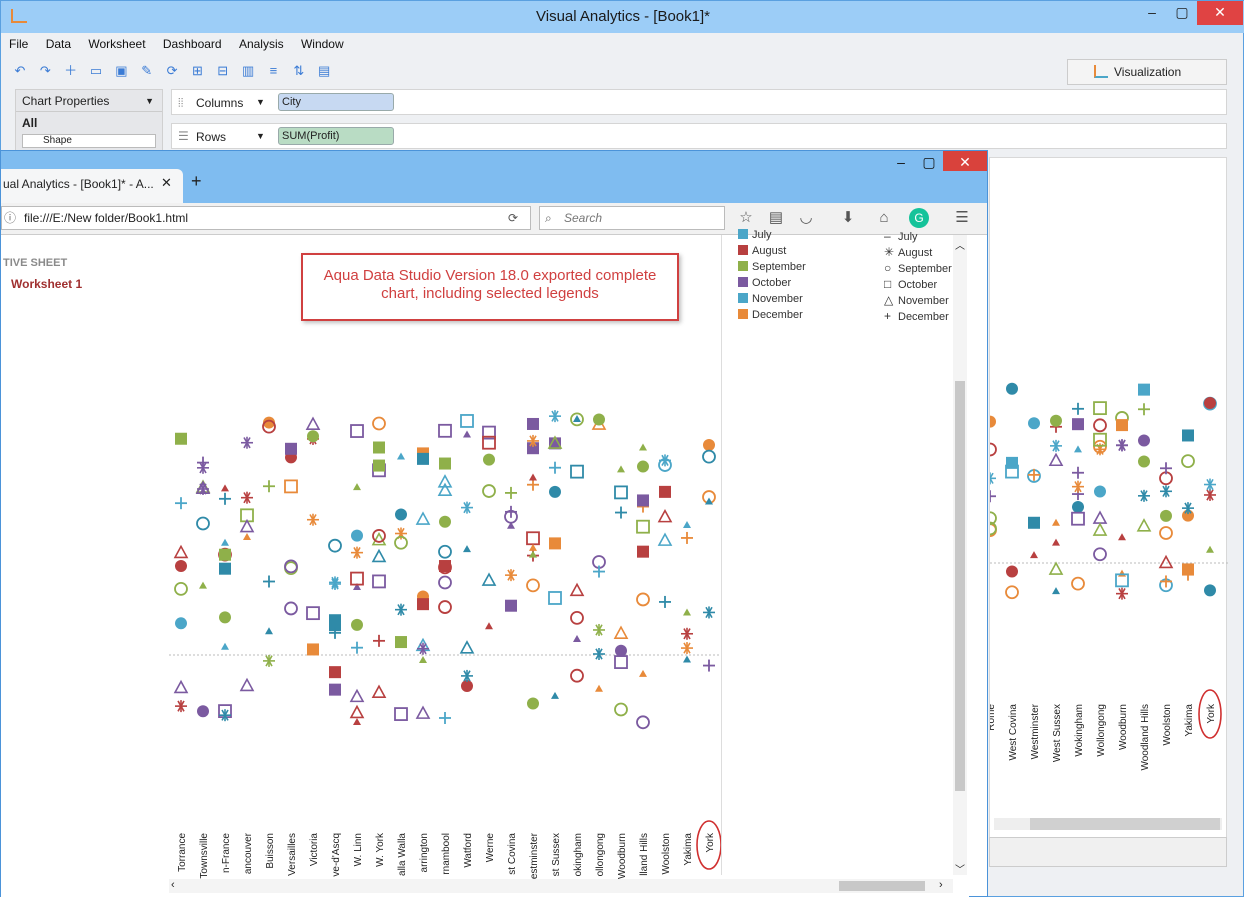 Image resolution: width=1244 pixels, height=898 pixels. What do you see at coordinates (89, 141) in the screenshot?
I see `marks-type-select: Shape` at bounding box center [89, 141].